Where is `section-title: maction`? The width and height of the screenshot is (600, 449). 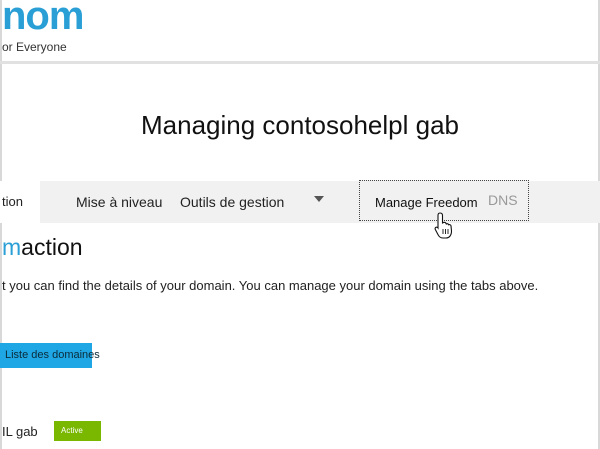
section-title: maction is located at coordinates (42, 247).